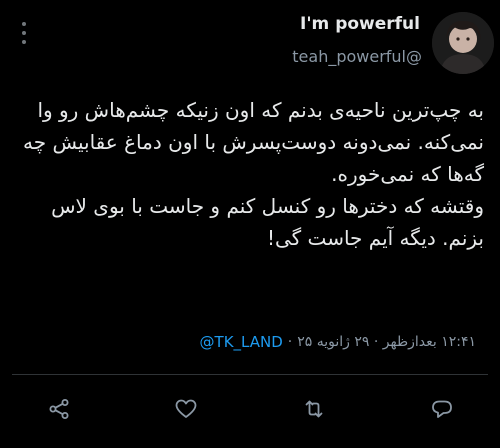 Image resolution: width=500 pixels, height=448 pixels. I want to click on action-bar, so click(250, 409).